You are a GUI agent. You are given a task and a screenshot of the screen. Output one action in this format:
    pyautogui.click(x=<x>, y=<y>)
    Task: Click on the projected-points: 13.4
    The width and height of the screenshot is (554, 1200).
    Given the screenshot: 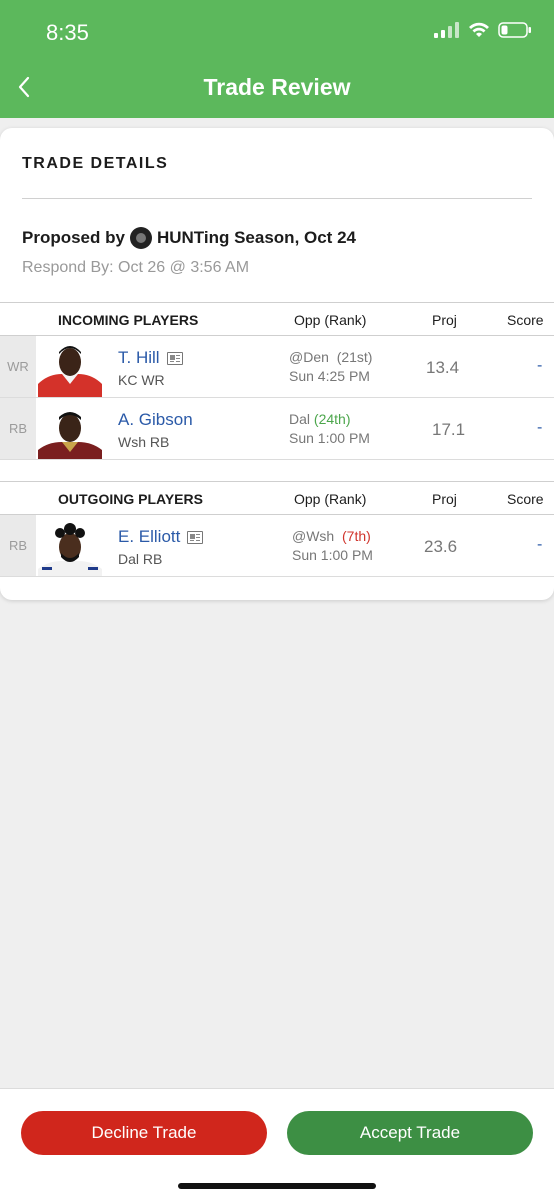 What is the action you would take?
    pyautogui.click(x=443, y=367)
    